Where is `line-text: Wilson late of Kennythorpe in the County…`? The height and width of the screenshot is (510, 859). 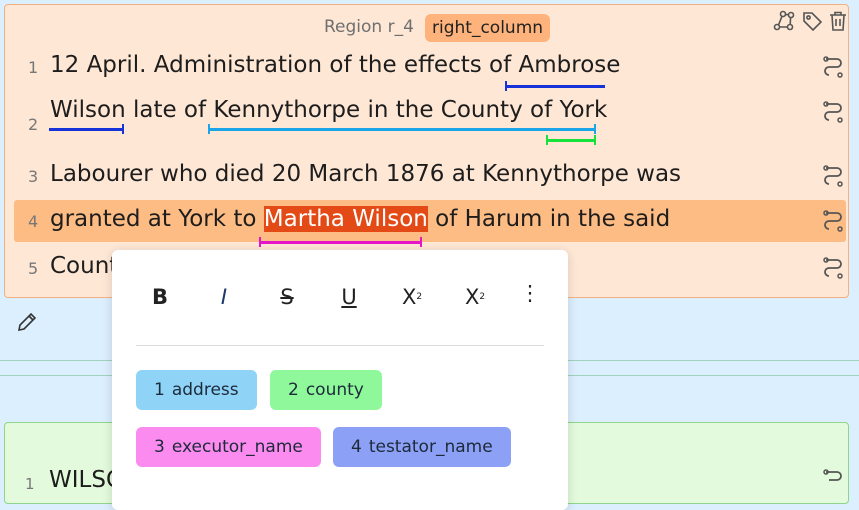 line-text: Wilson late of Kennythorpe in the County… is located at coordinates (328, 110).